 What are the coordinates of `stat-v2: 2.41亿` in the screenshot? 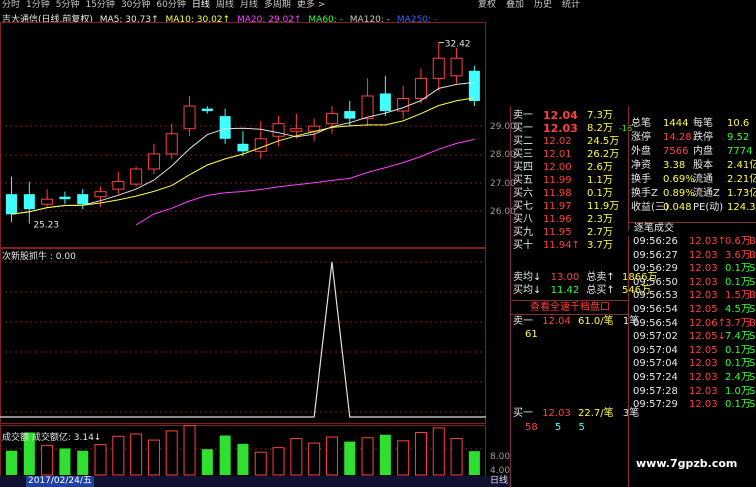 It's located at (741, 165).